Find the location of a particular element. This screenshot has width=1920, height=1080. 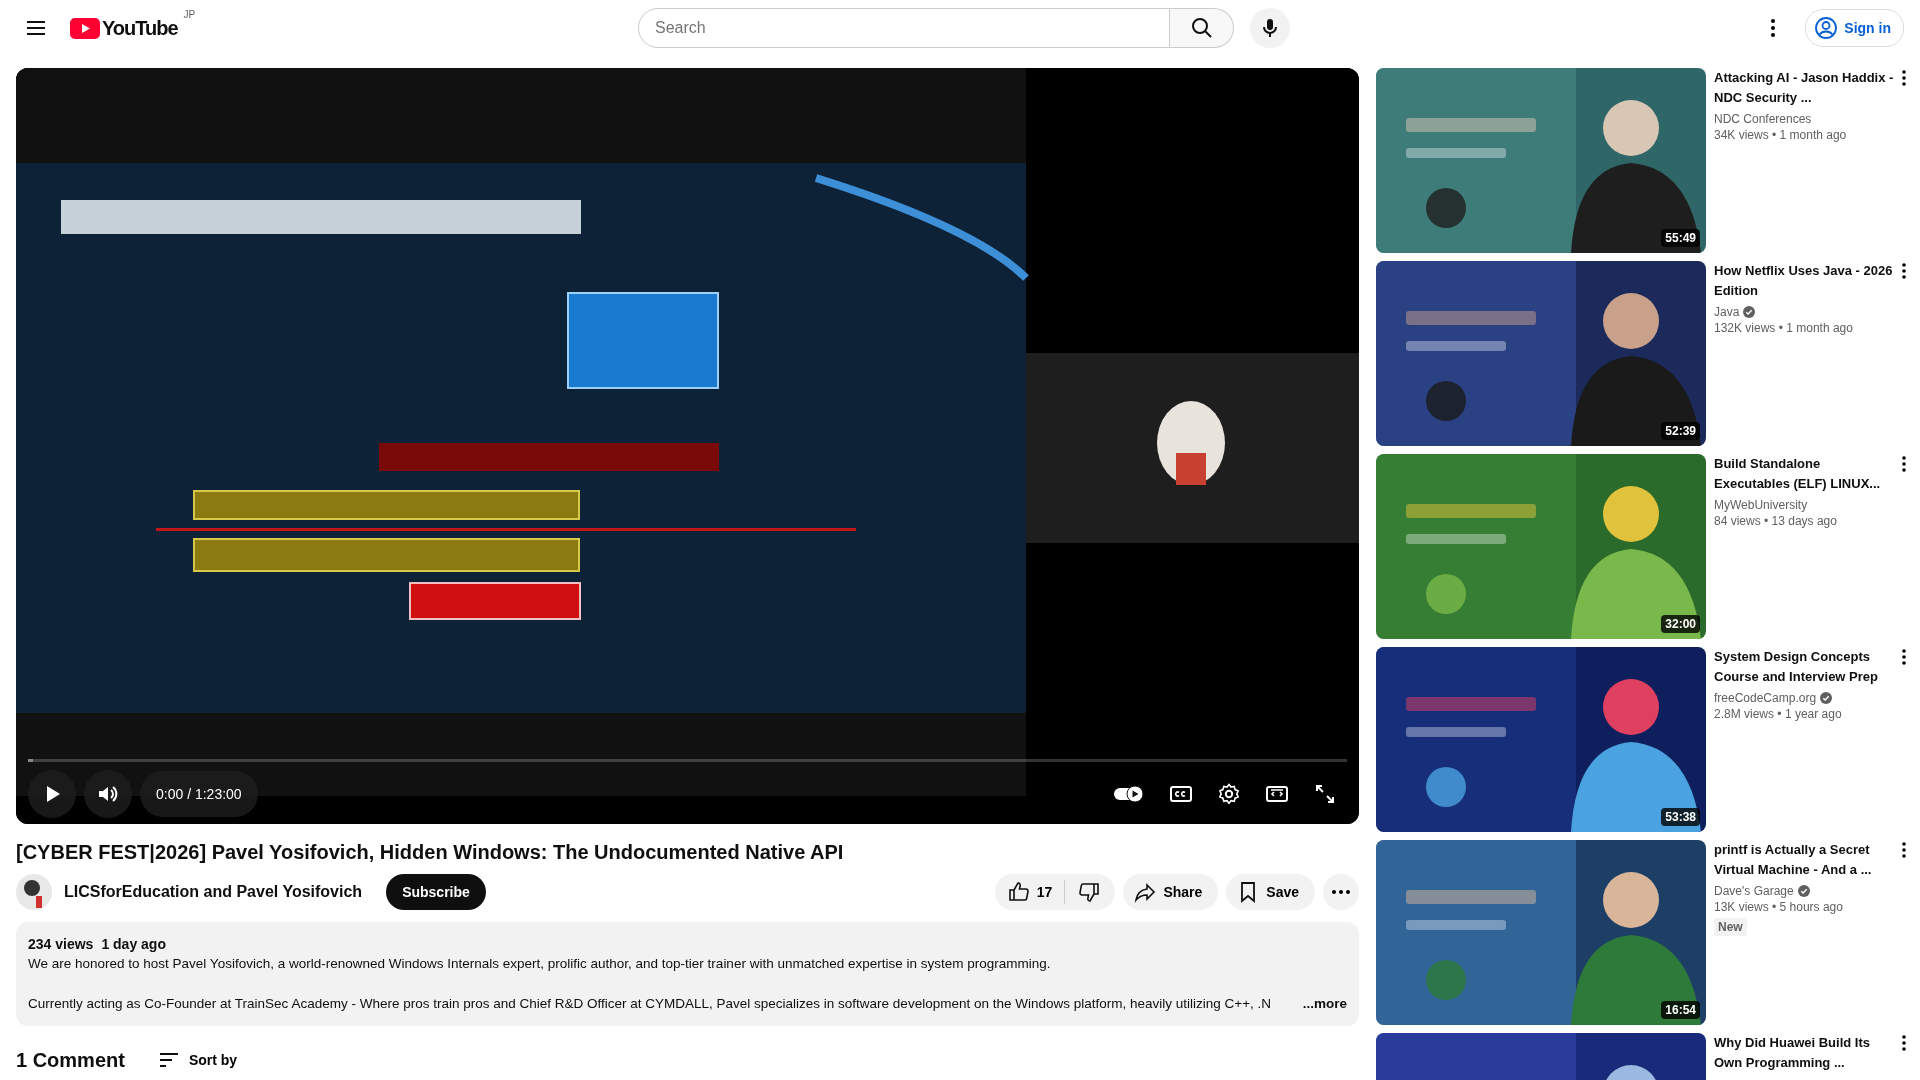

settings-icon is located at coordinates (1229, 794).